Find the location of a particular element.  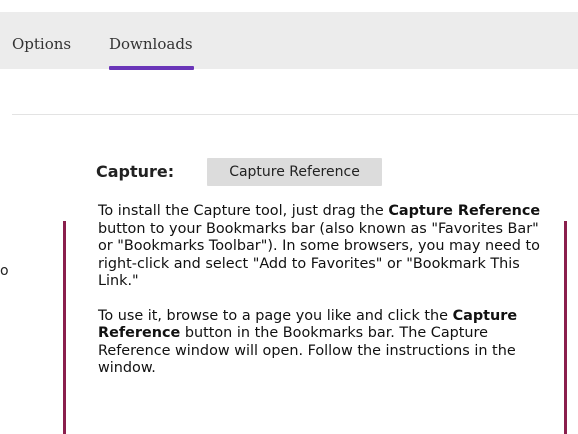

active-tab-indicator is located at coordinates (151, 68).